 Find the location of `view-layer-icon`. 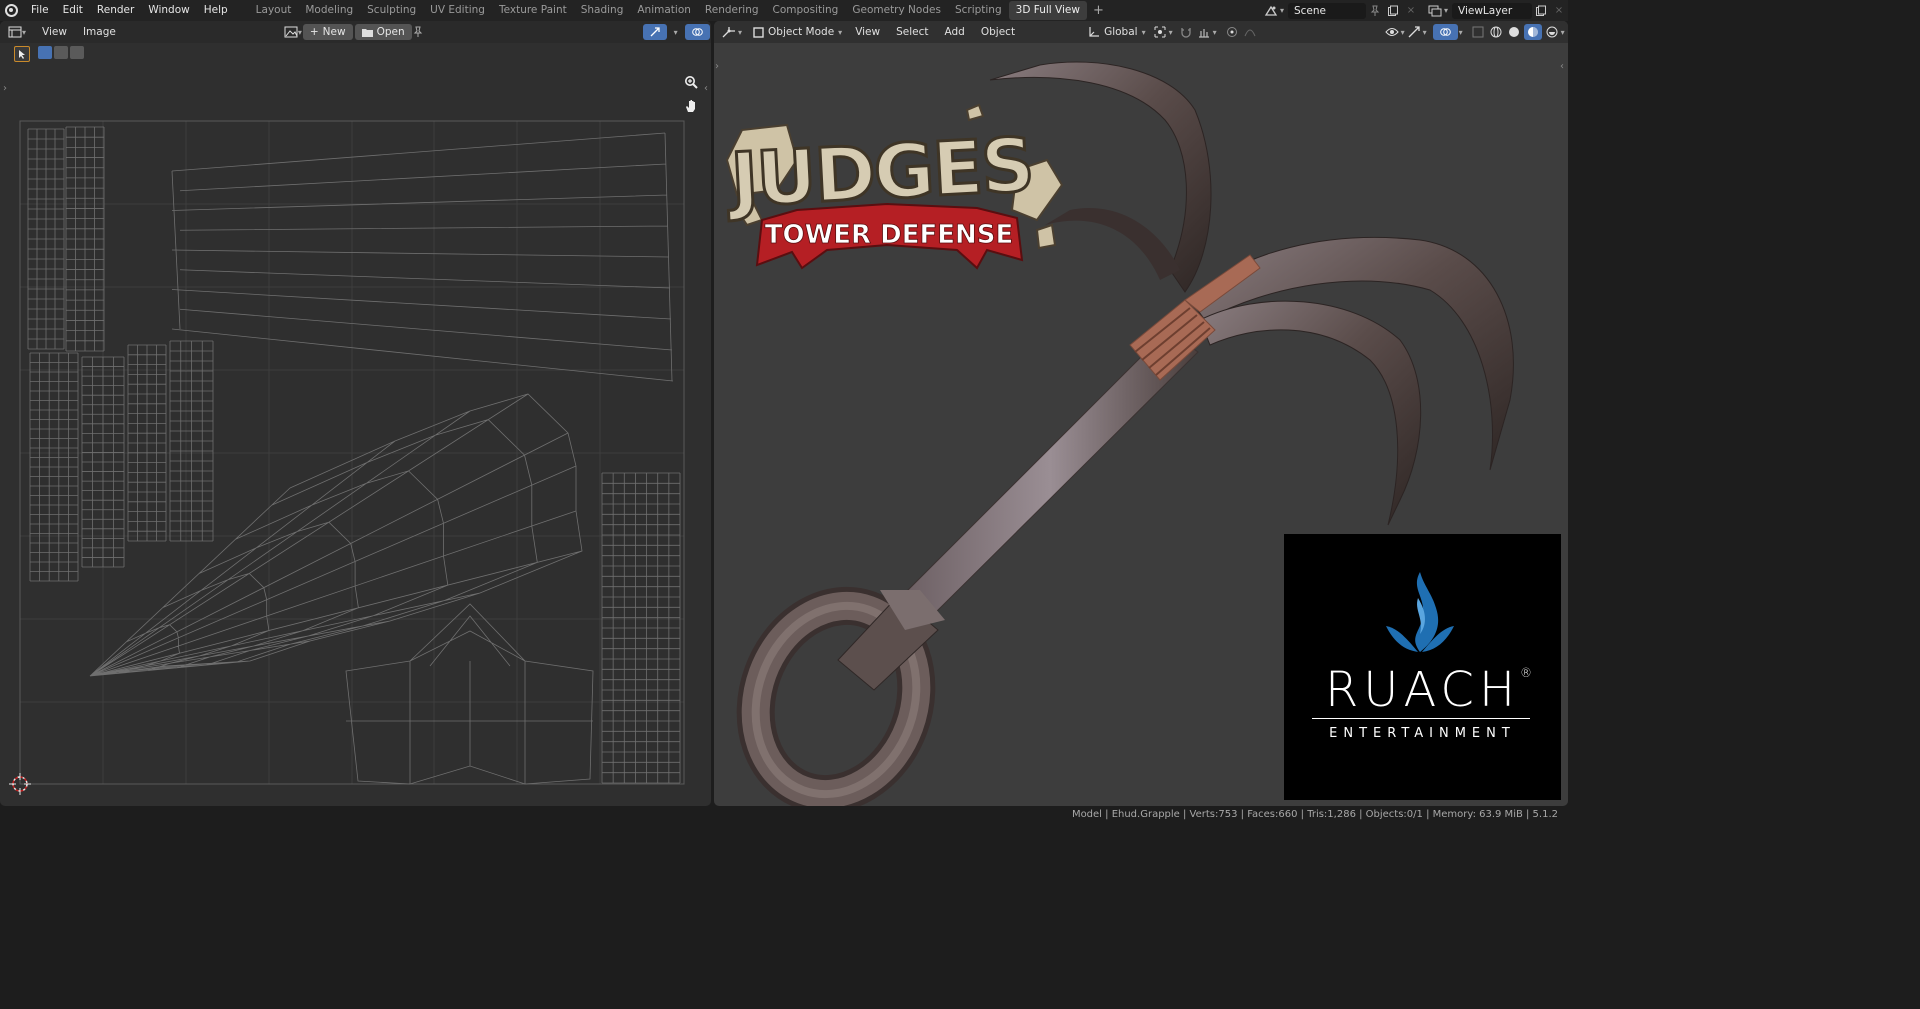

view-layer-icon is located at coordinates (1435, 11).